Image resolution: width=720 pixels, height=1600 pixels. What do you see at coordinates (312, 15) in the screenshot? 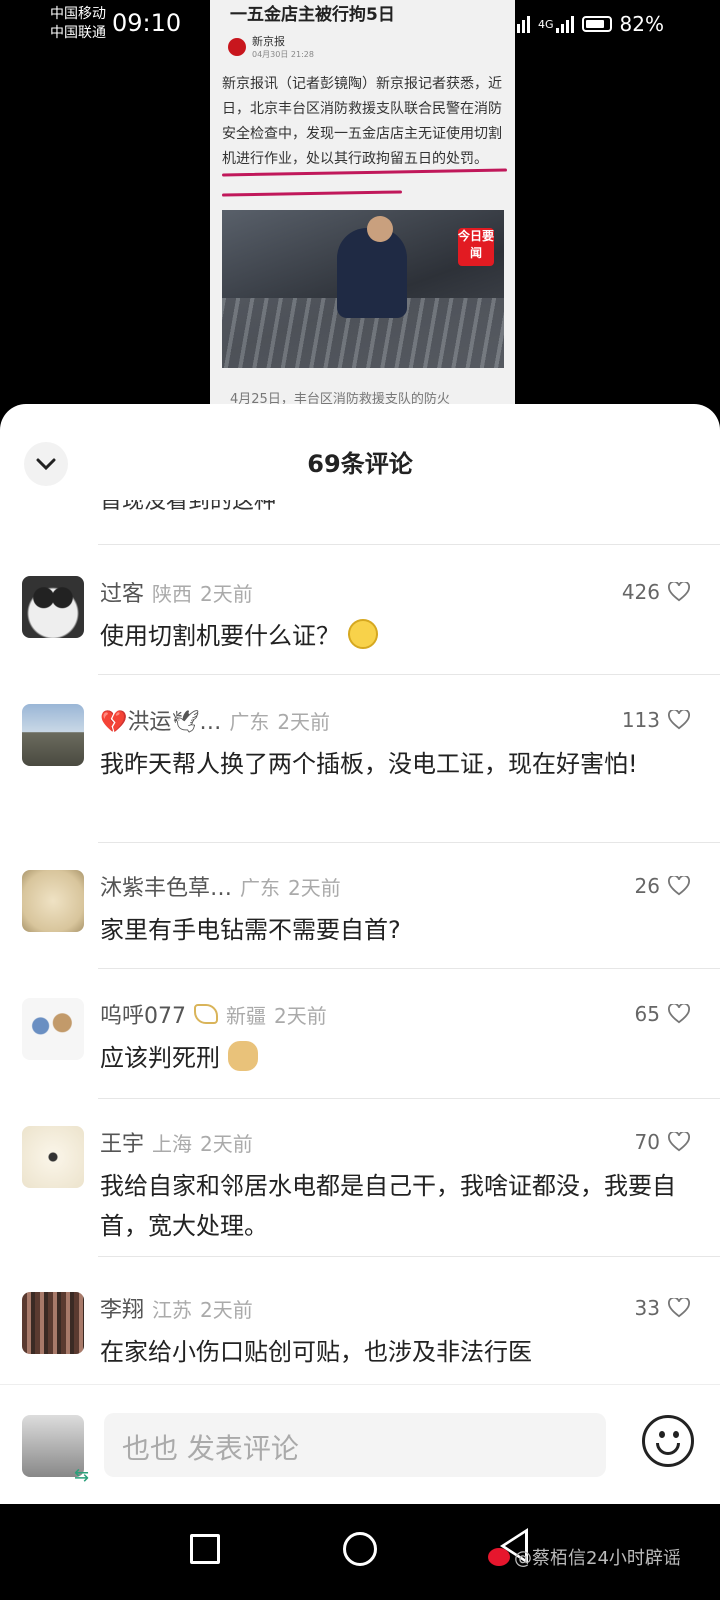
I see `article-headline: 一五金店主被行拘5日` at bounding box center [312, 15].